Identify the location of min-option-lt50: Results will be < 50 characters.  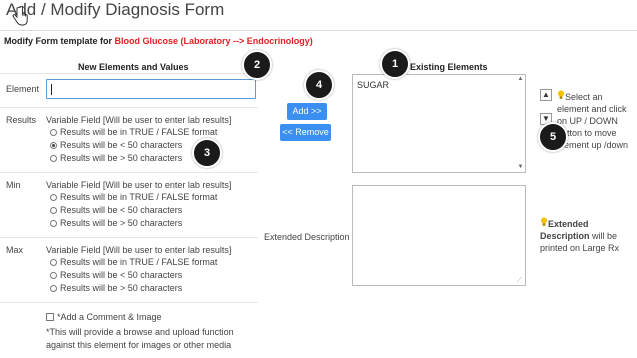
(116, 210).